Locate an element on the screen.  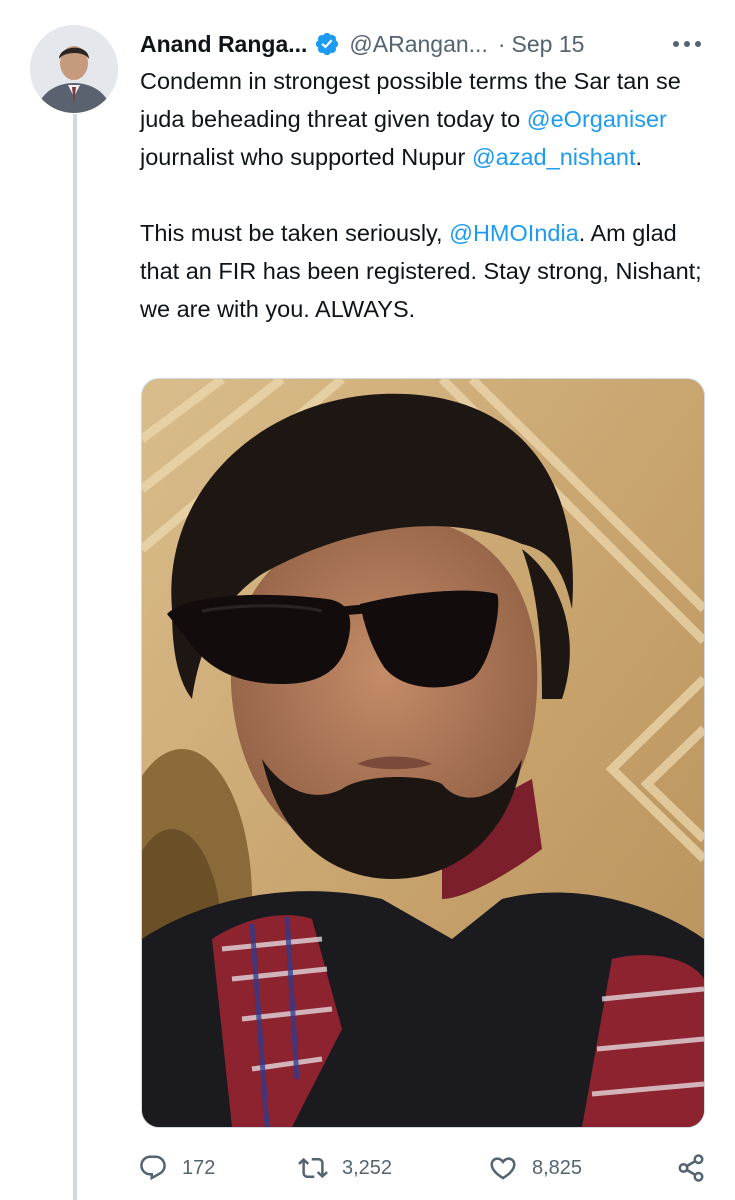
retweet-icon is located at coordinates (313, 1168).